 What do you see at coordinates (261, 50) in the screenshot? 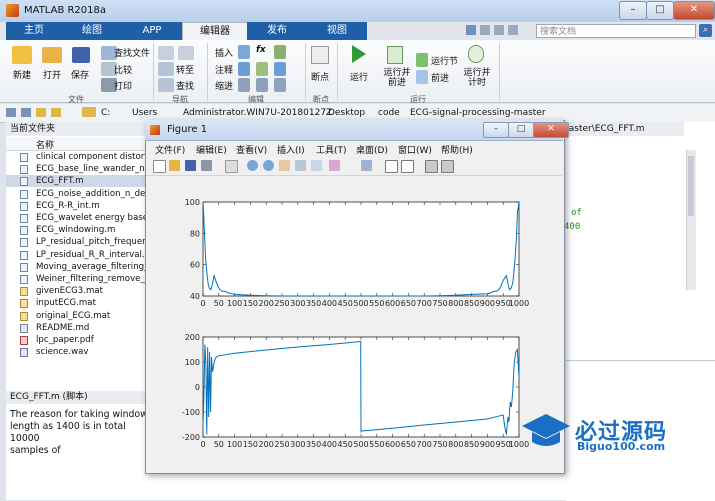
I see `fx-button: fx` at bounding box center [261, 50].